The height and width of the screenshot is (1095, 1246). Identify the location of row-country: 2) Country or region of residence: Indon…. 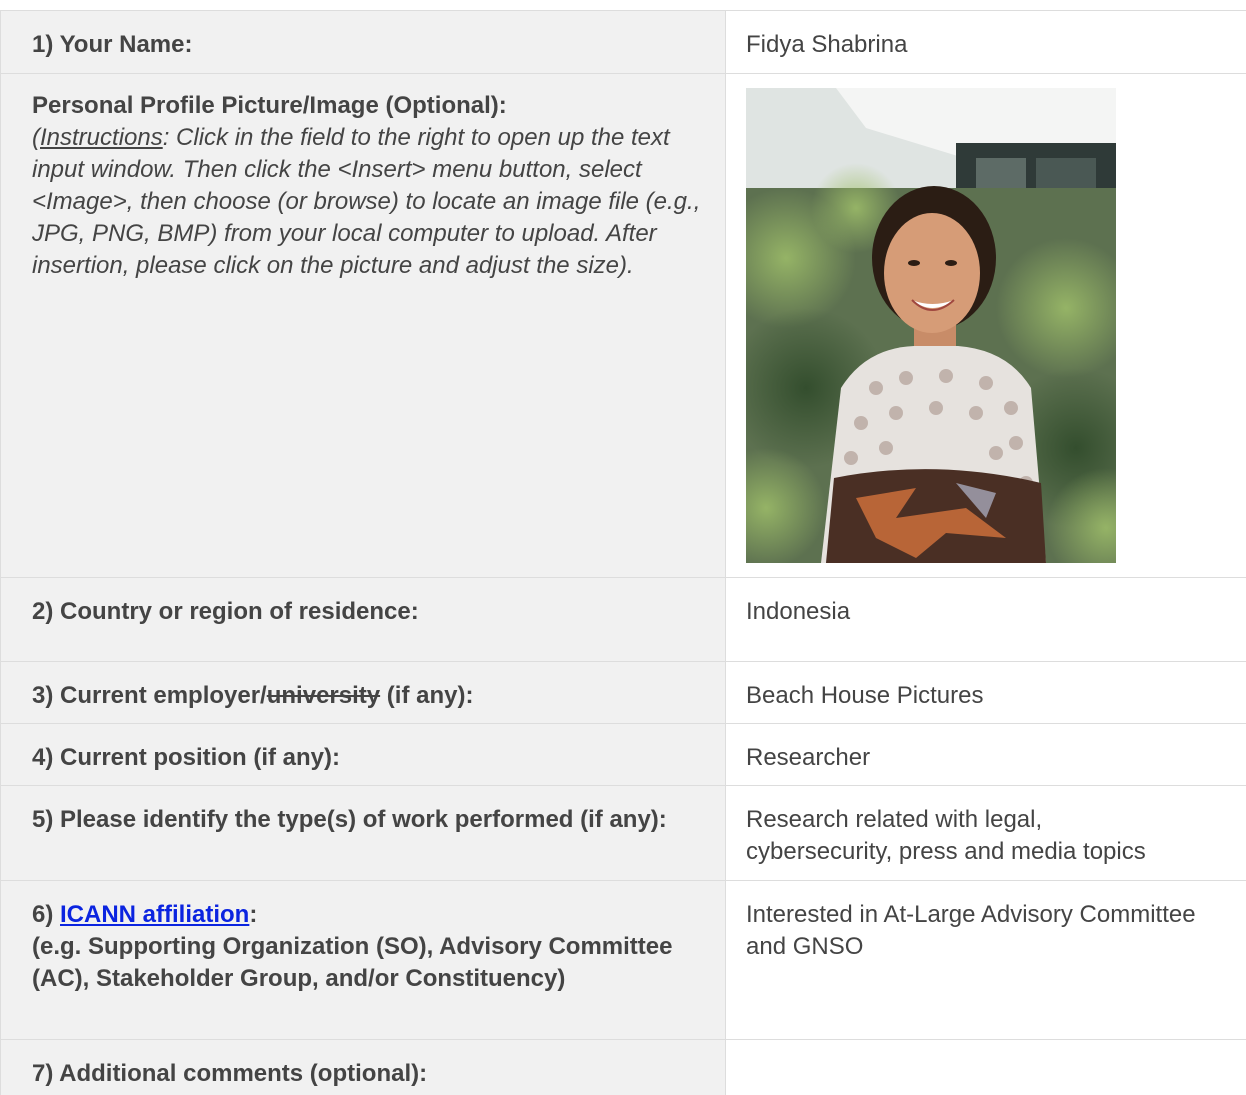
(623, 619).